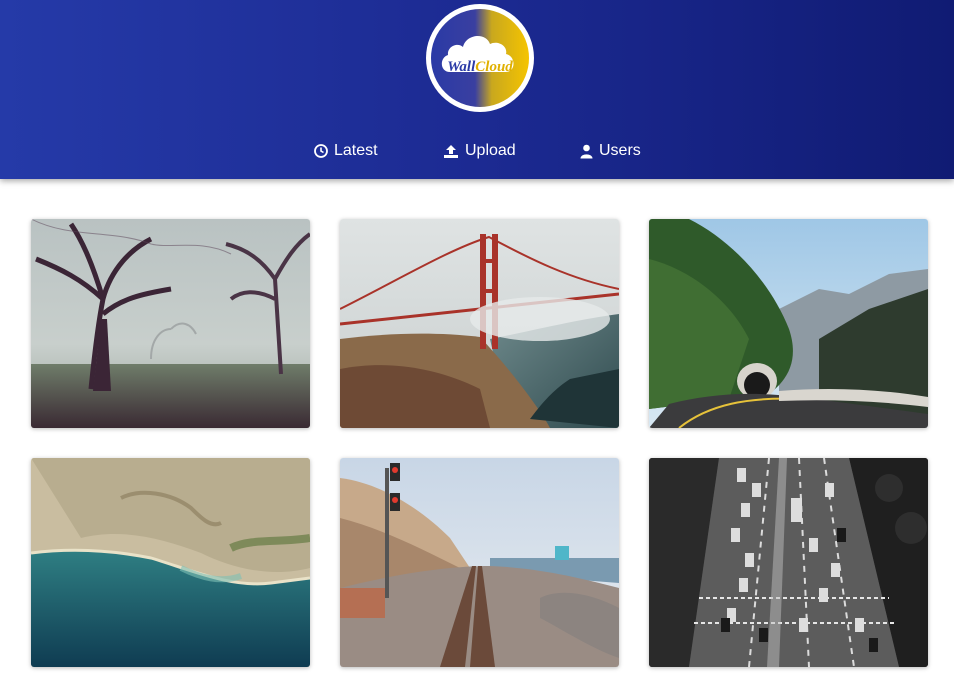  What do you see at coordinates (356, 150) in the screenshot?
I see `nav-latest-label: Latest` at bounding box center [356, 150].